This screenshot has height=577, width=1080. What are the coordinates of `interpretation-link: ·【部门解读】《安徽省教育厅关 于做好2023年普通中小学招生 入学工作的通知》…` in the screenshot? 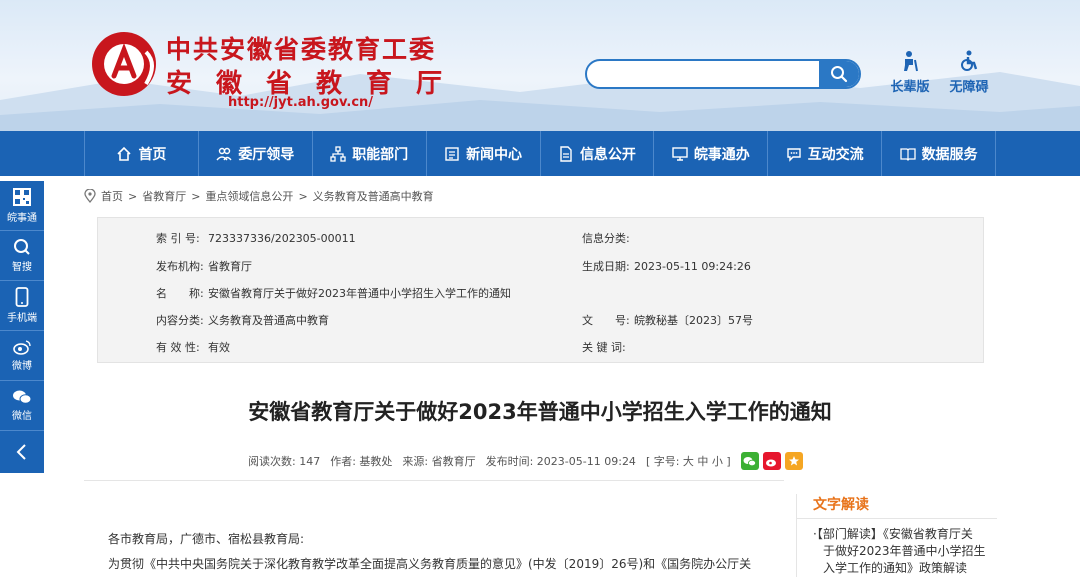 It's located at (904, 551).